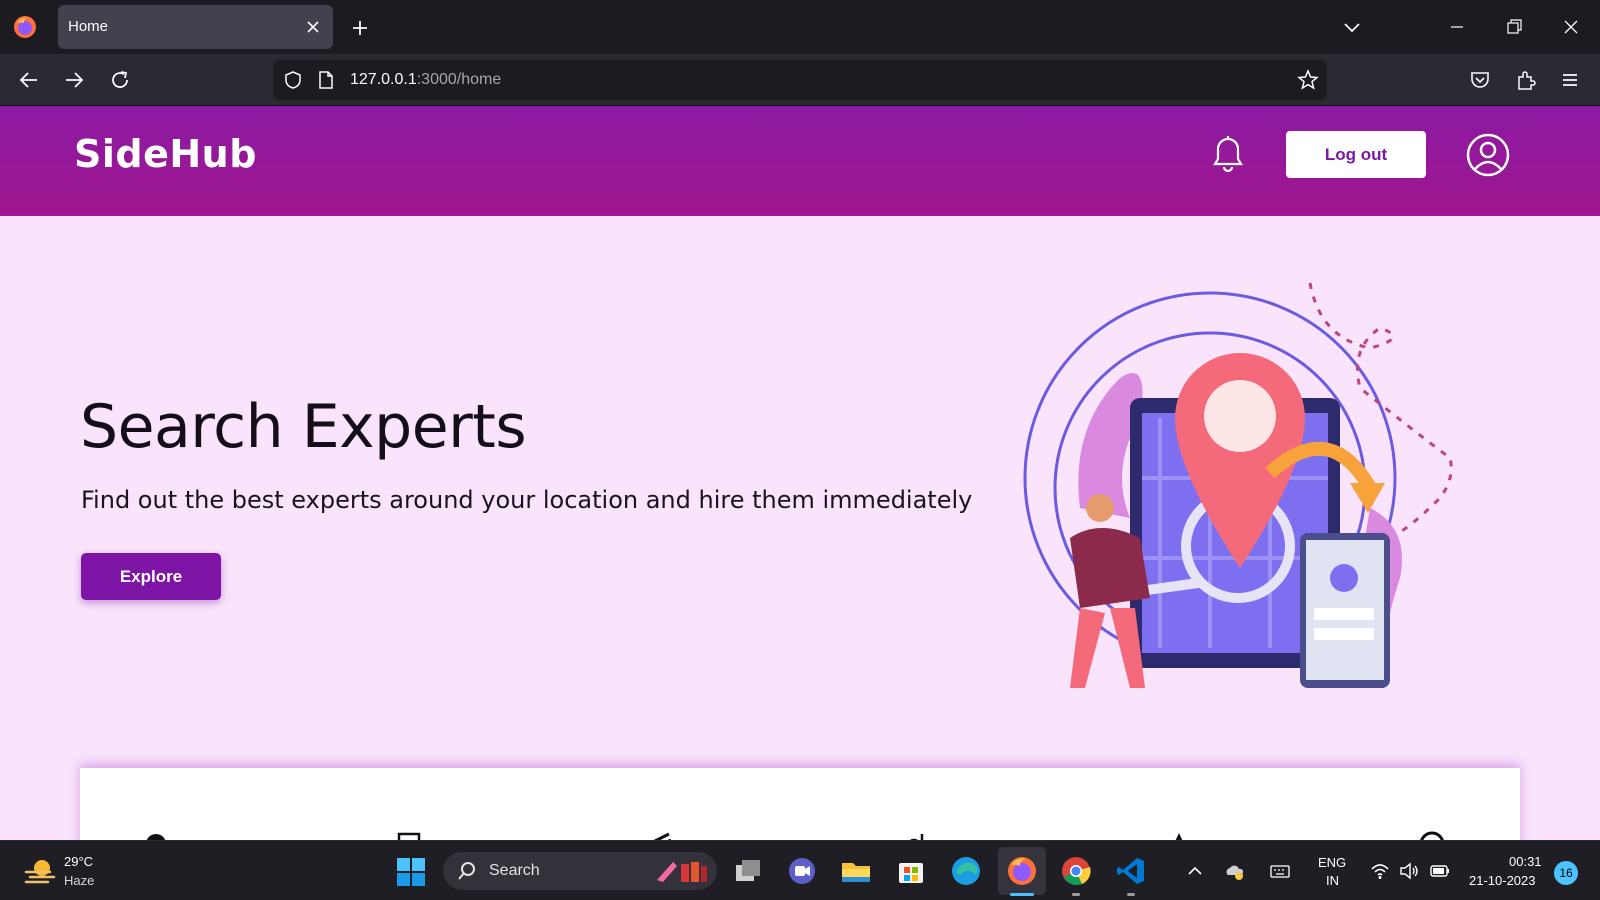  What do you see at coordinates (1022, 871) in the screenshot?
I see `firefox-taskbar-icon` at bounding box center [1022, 871].